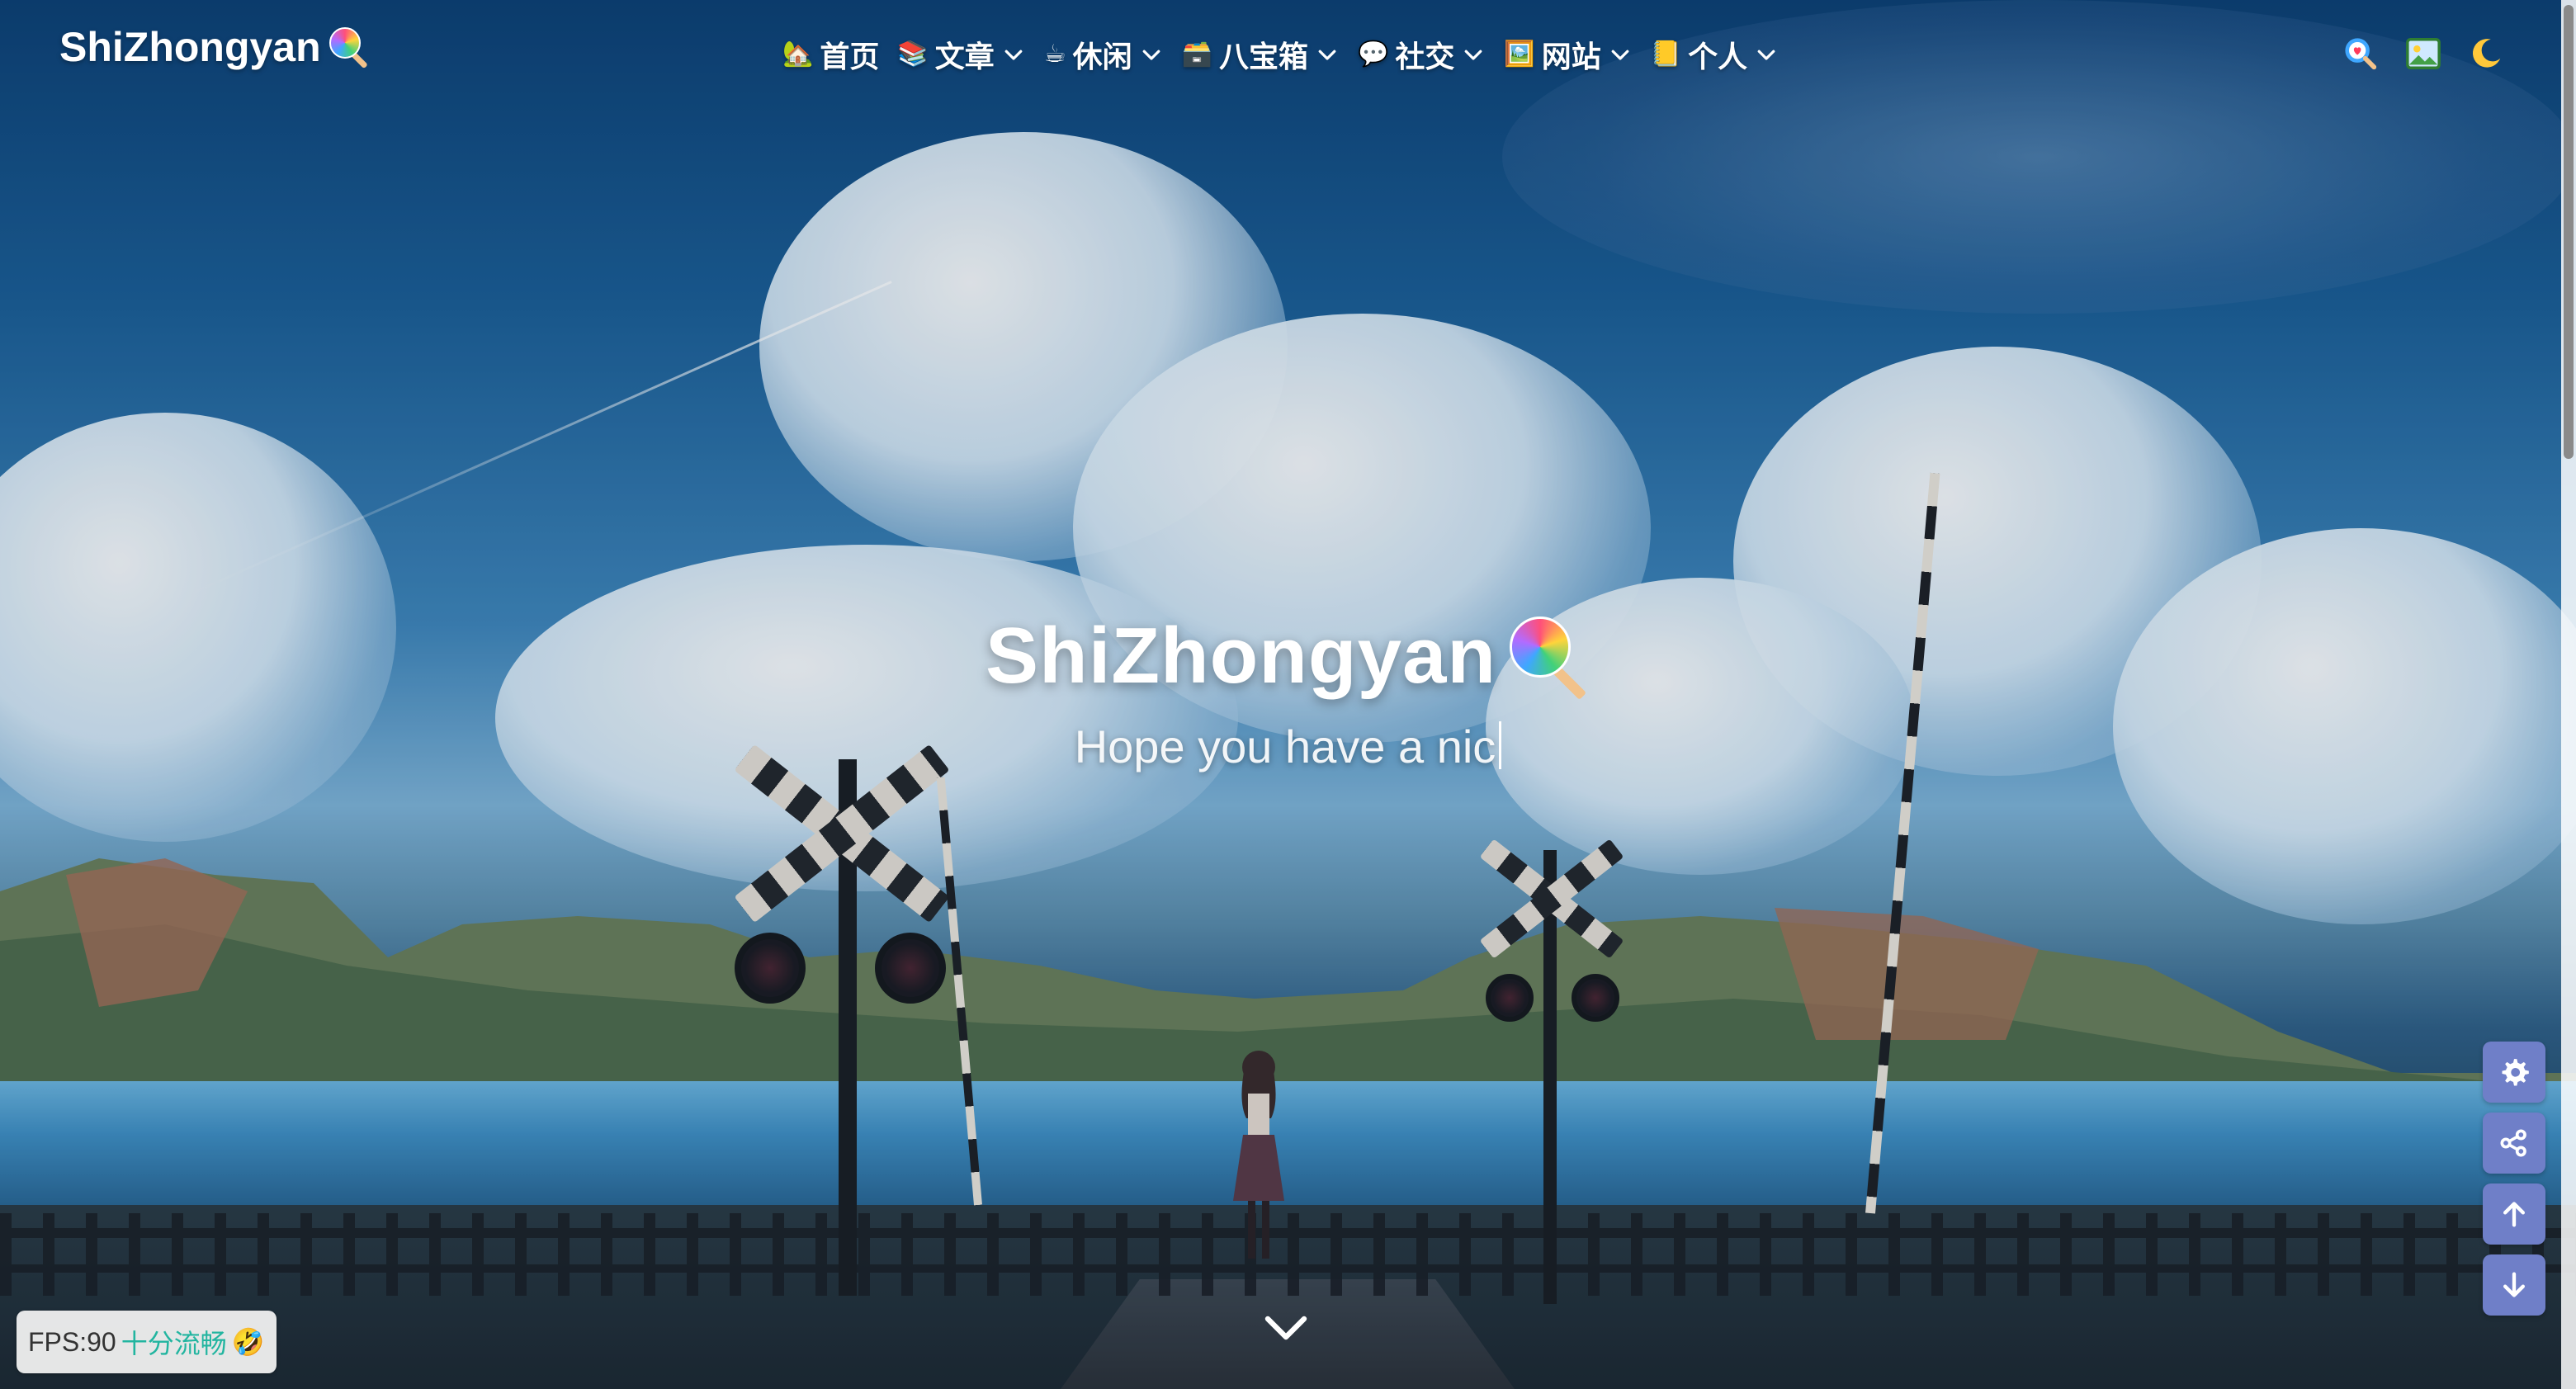 This screenshot has height=1389, width=2576. Describe the element at coordinates (190, 47) in the screenshot. I see `site-name: ShiZhongyan` at that location.